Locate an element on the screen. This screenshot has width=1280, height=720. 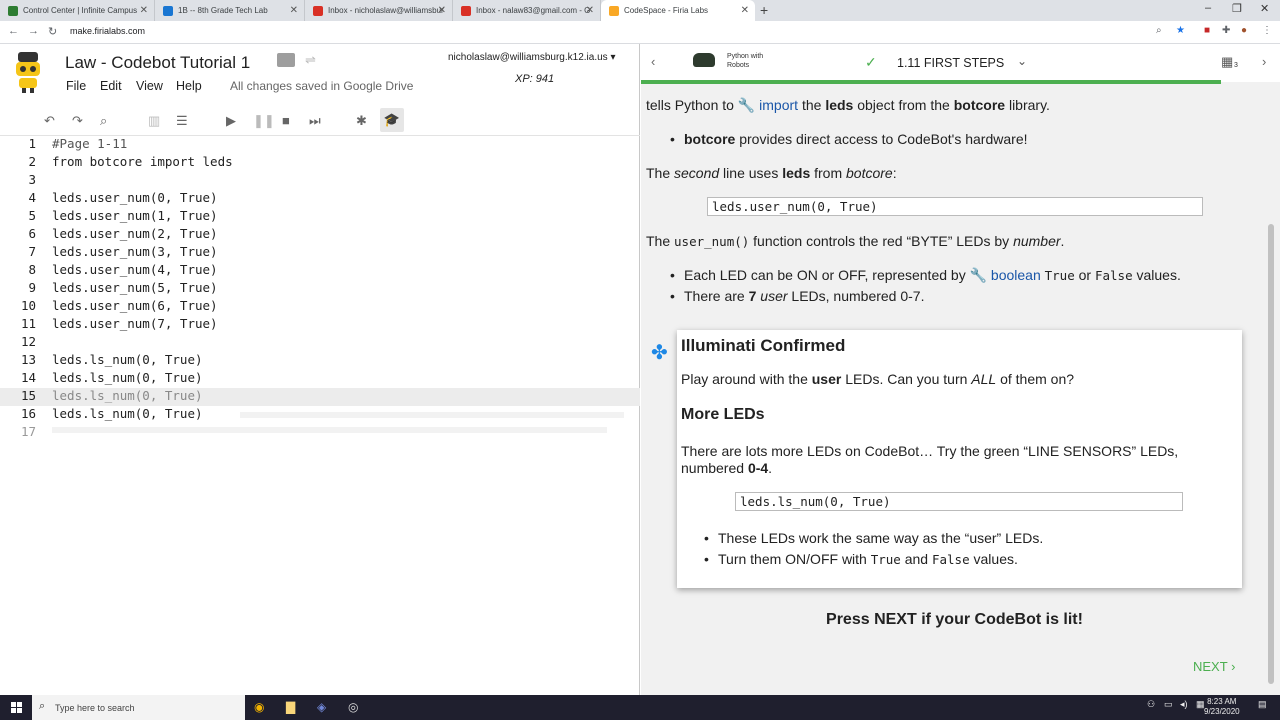
chevron-right-icon: › is located at coordinates (1233, 666).